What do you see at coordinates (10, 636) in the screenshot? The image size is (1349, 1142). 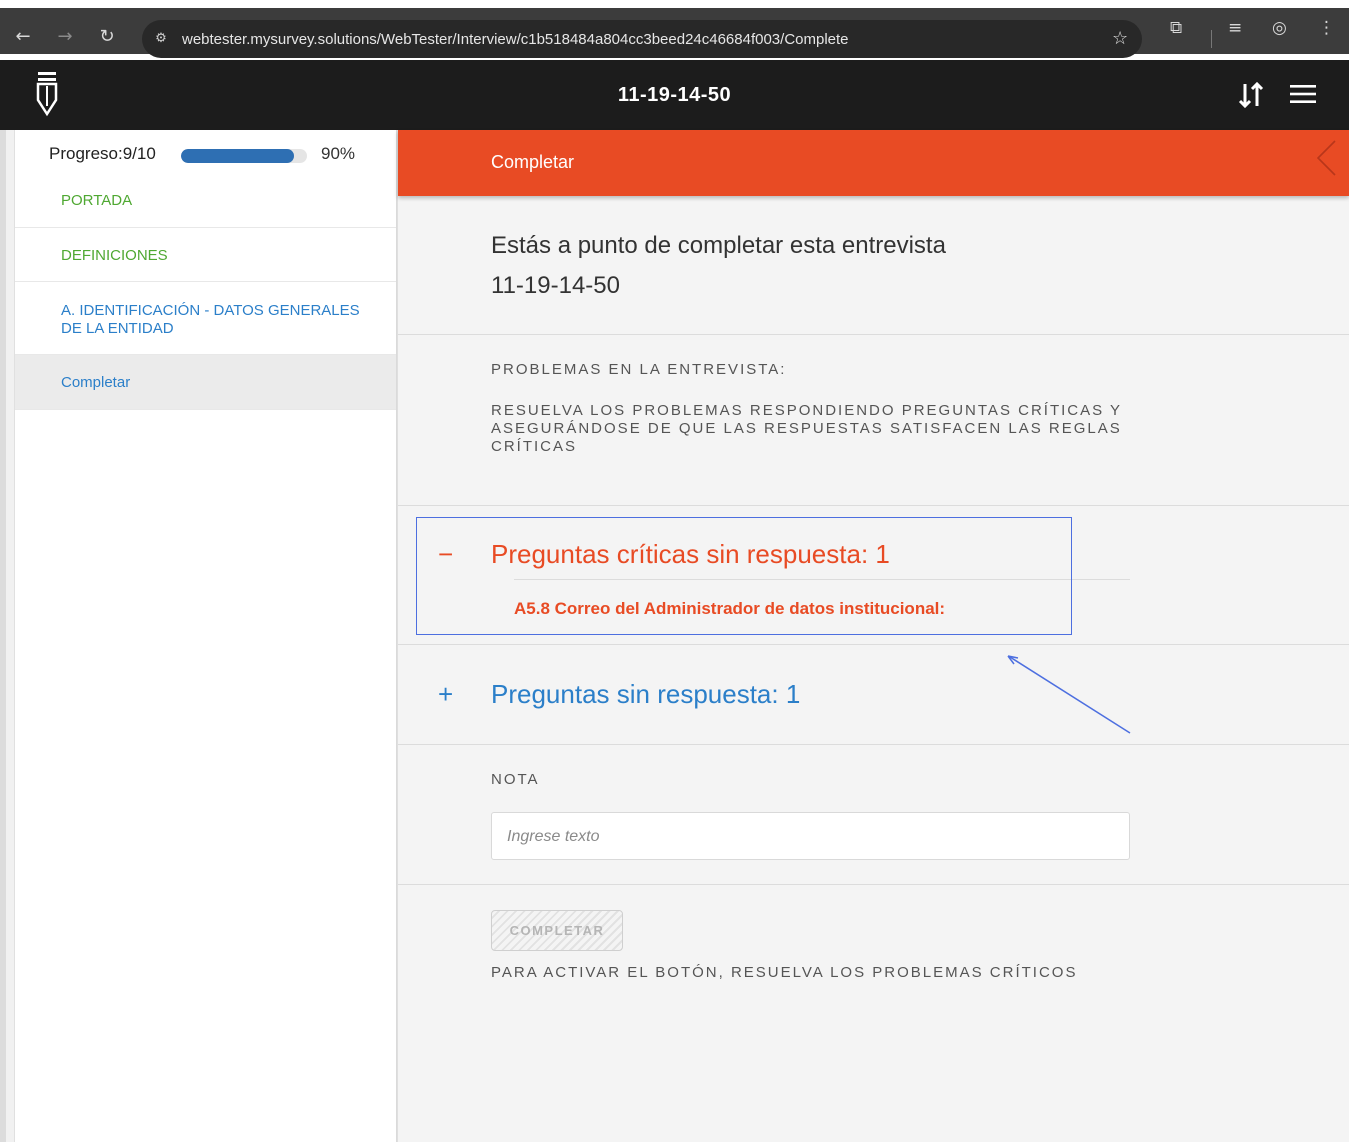 I see `window-edge-inner` at bounding box center [10, 636].